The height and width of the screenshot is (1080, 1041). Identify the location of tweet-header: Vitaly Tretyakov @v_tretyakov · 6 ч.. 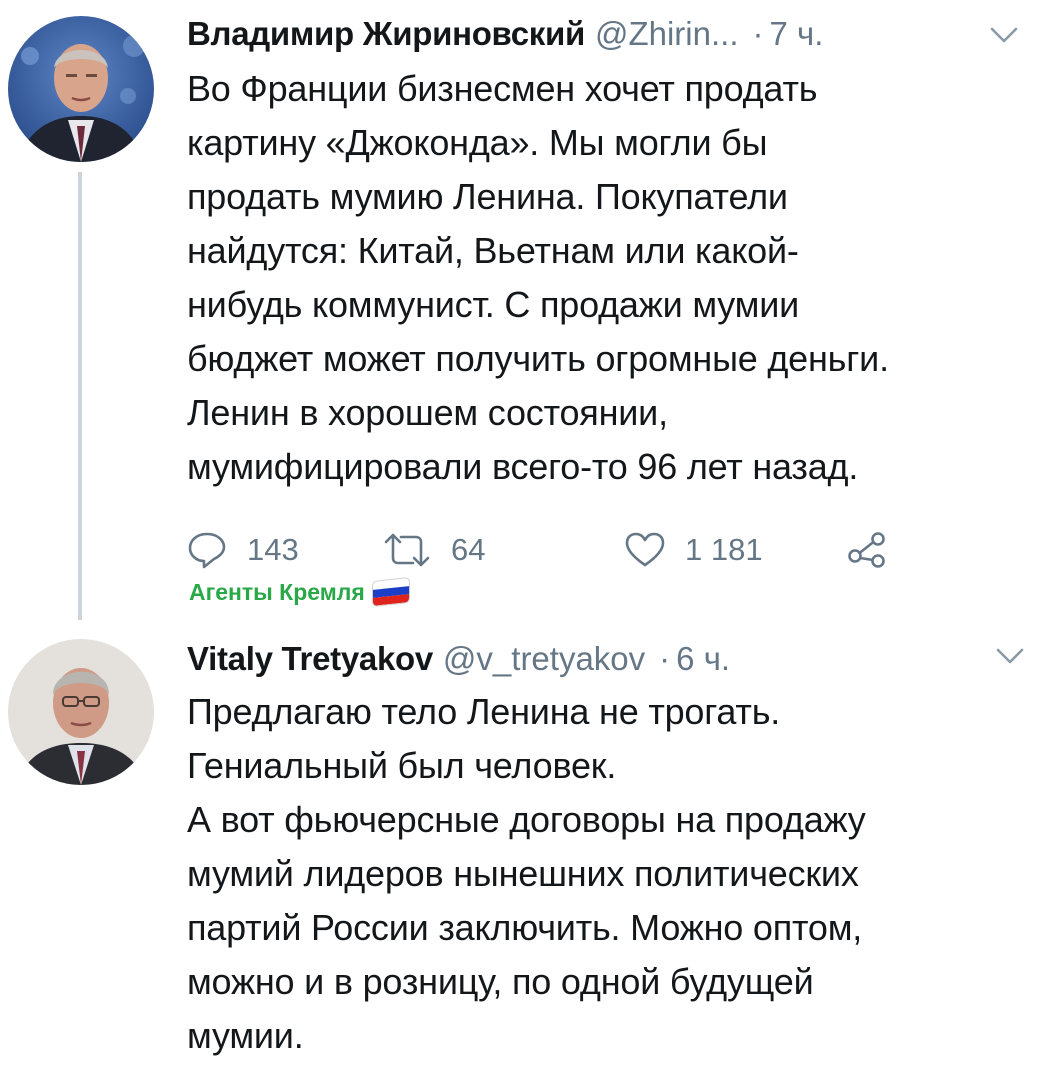
(458, 659).